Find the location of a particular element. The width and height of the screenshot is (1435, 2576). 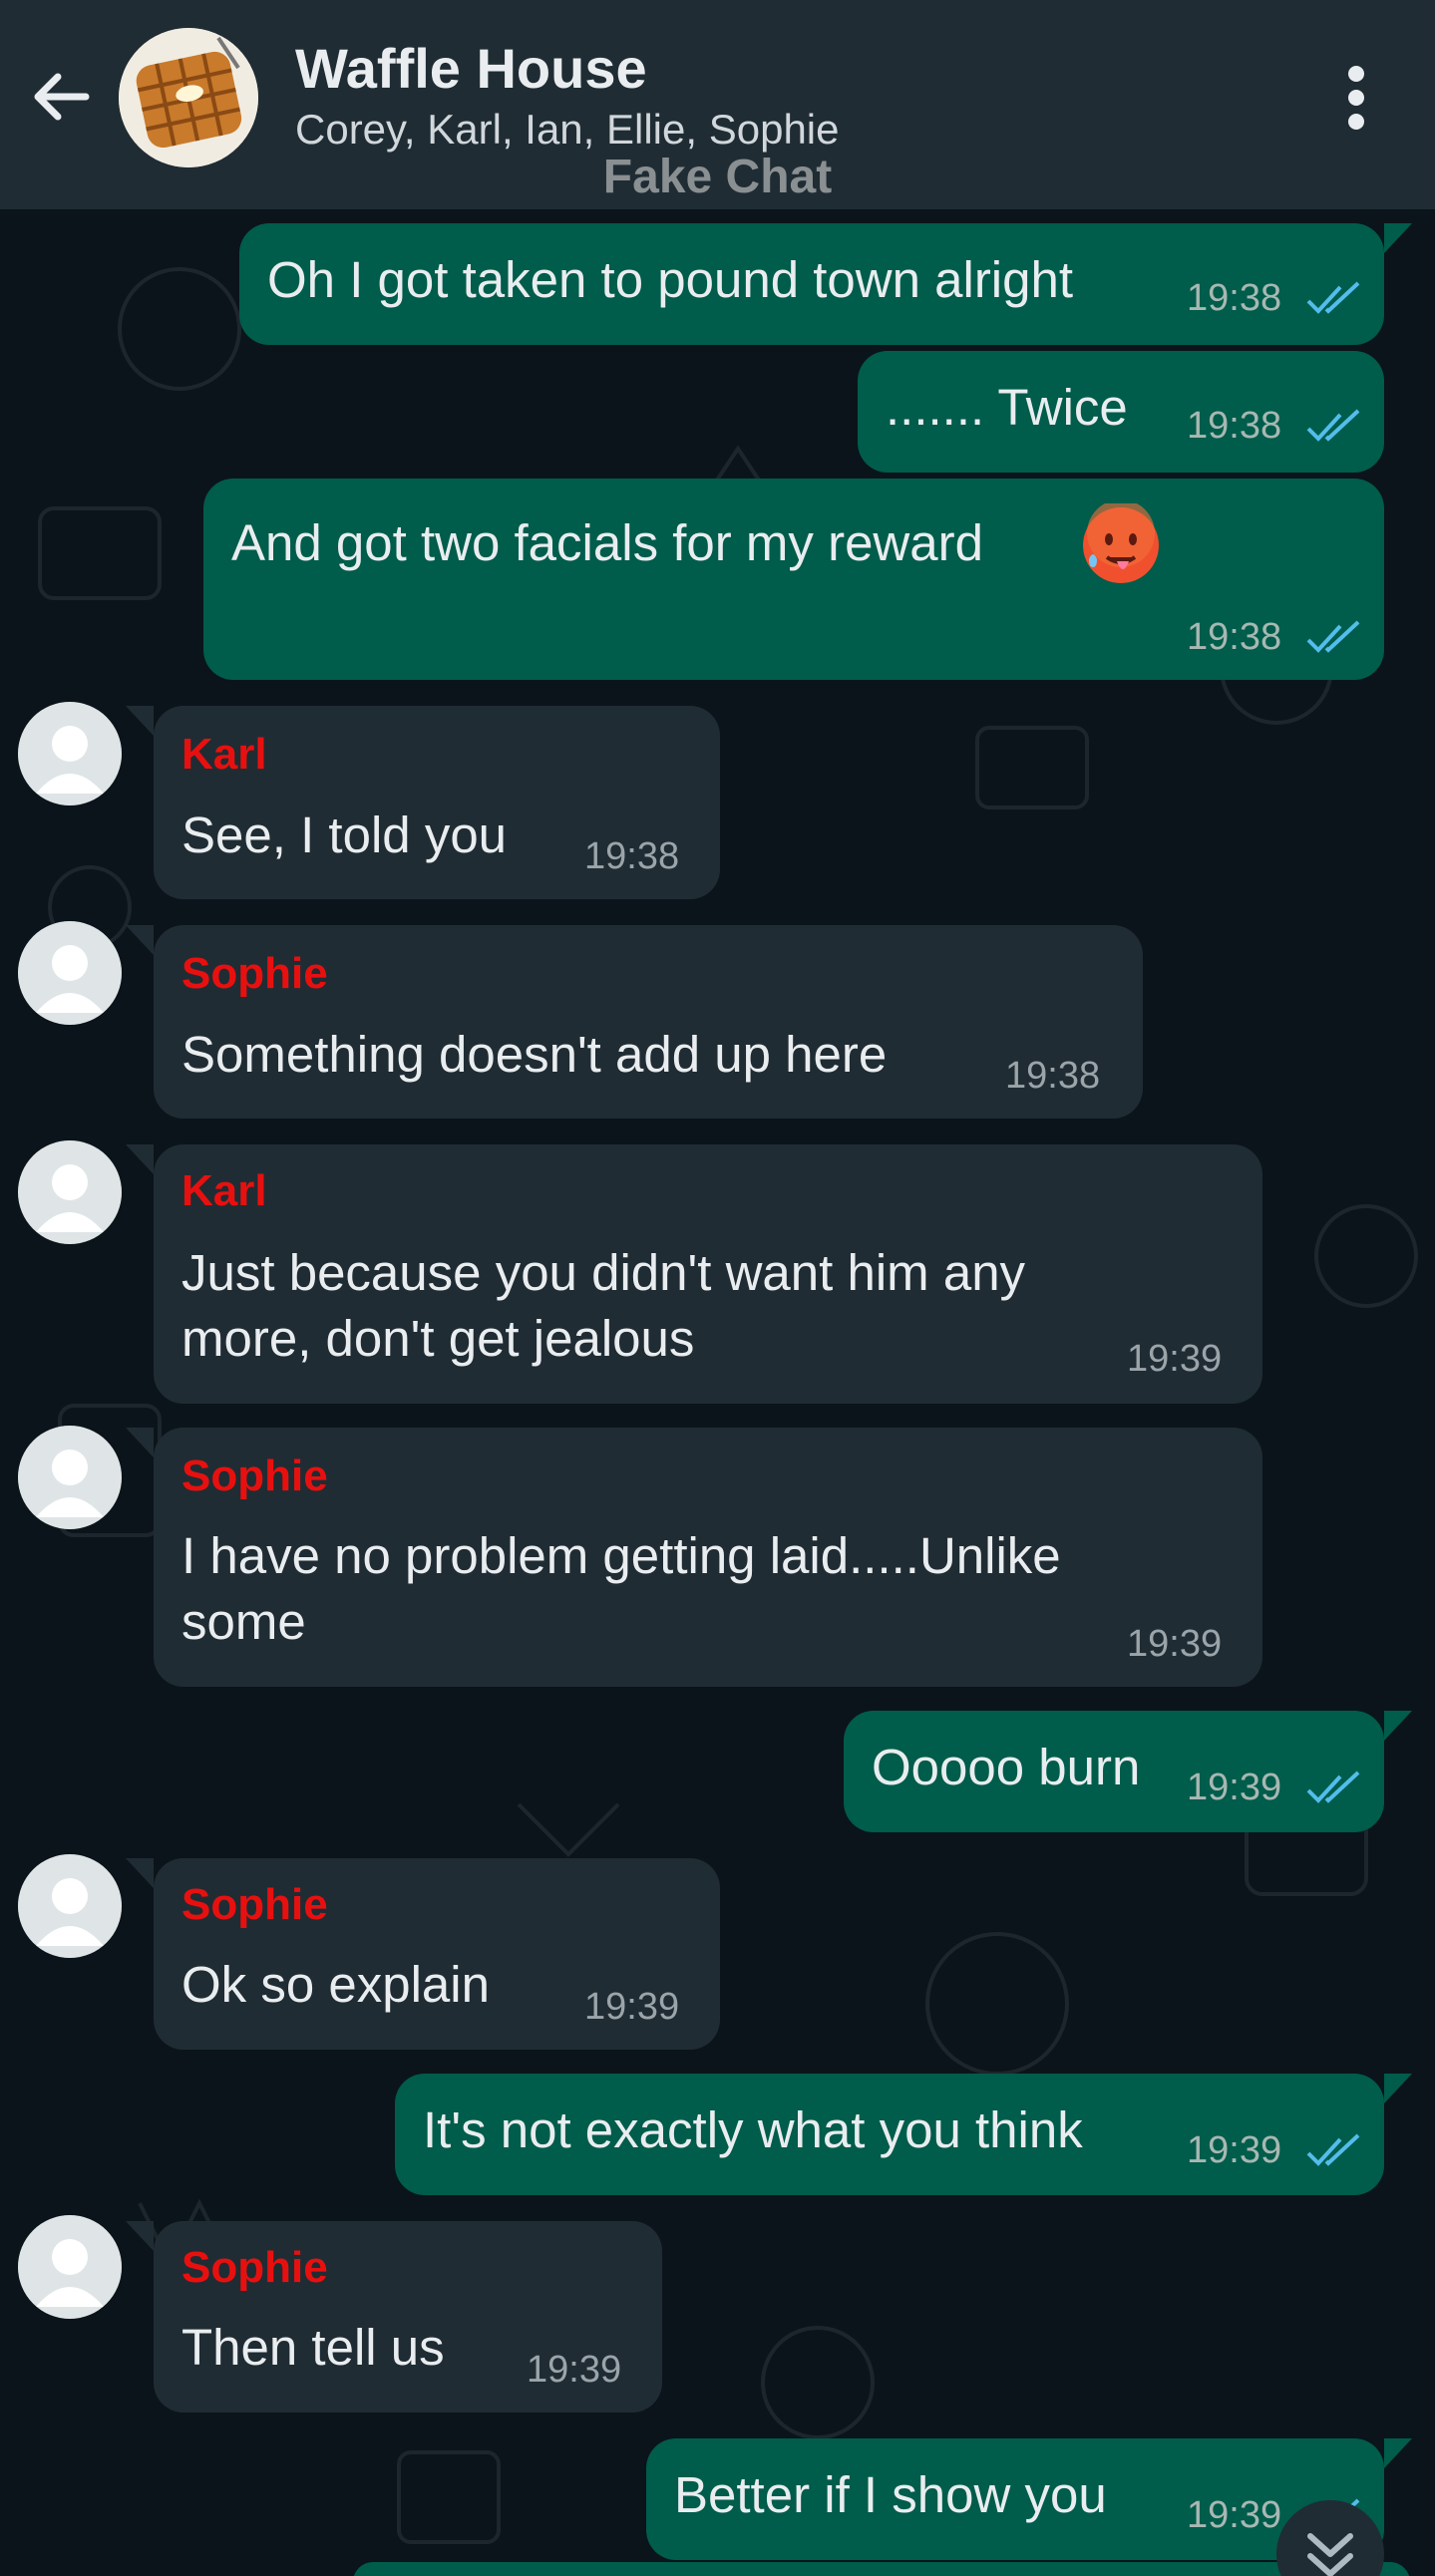

group-avatar is located at coordinates (189, 97).